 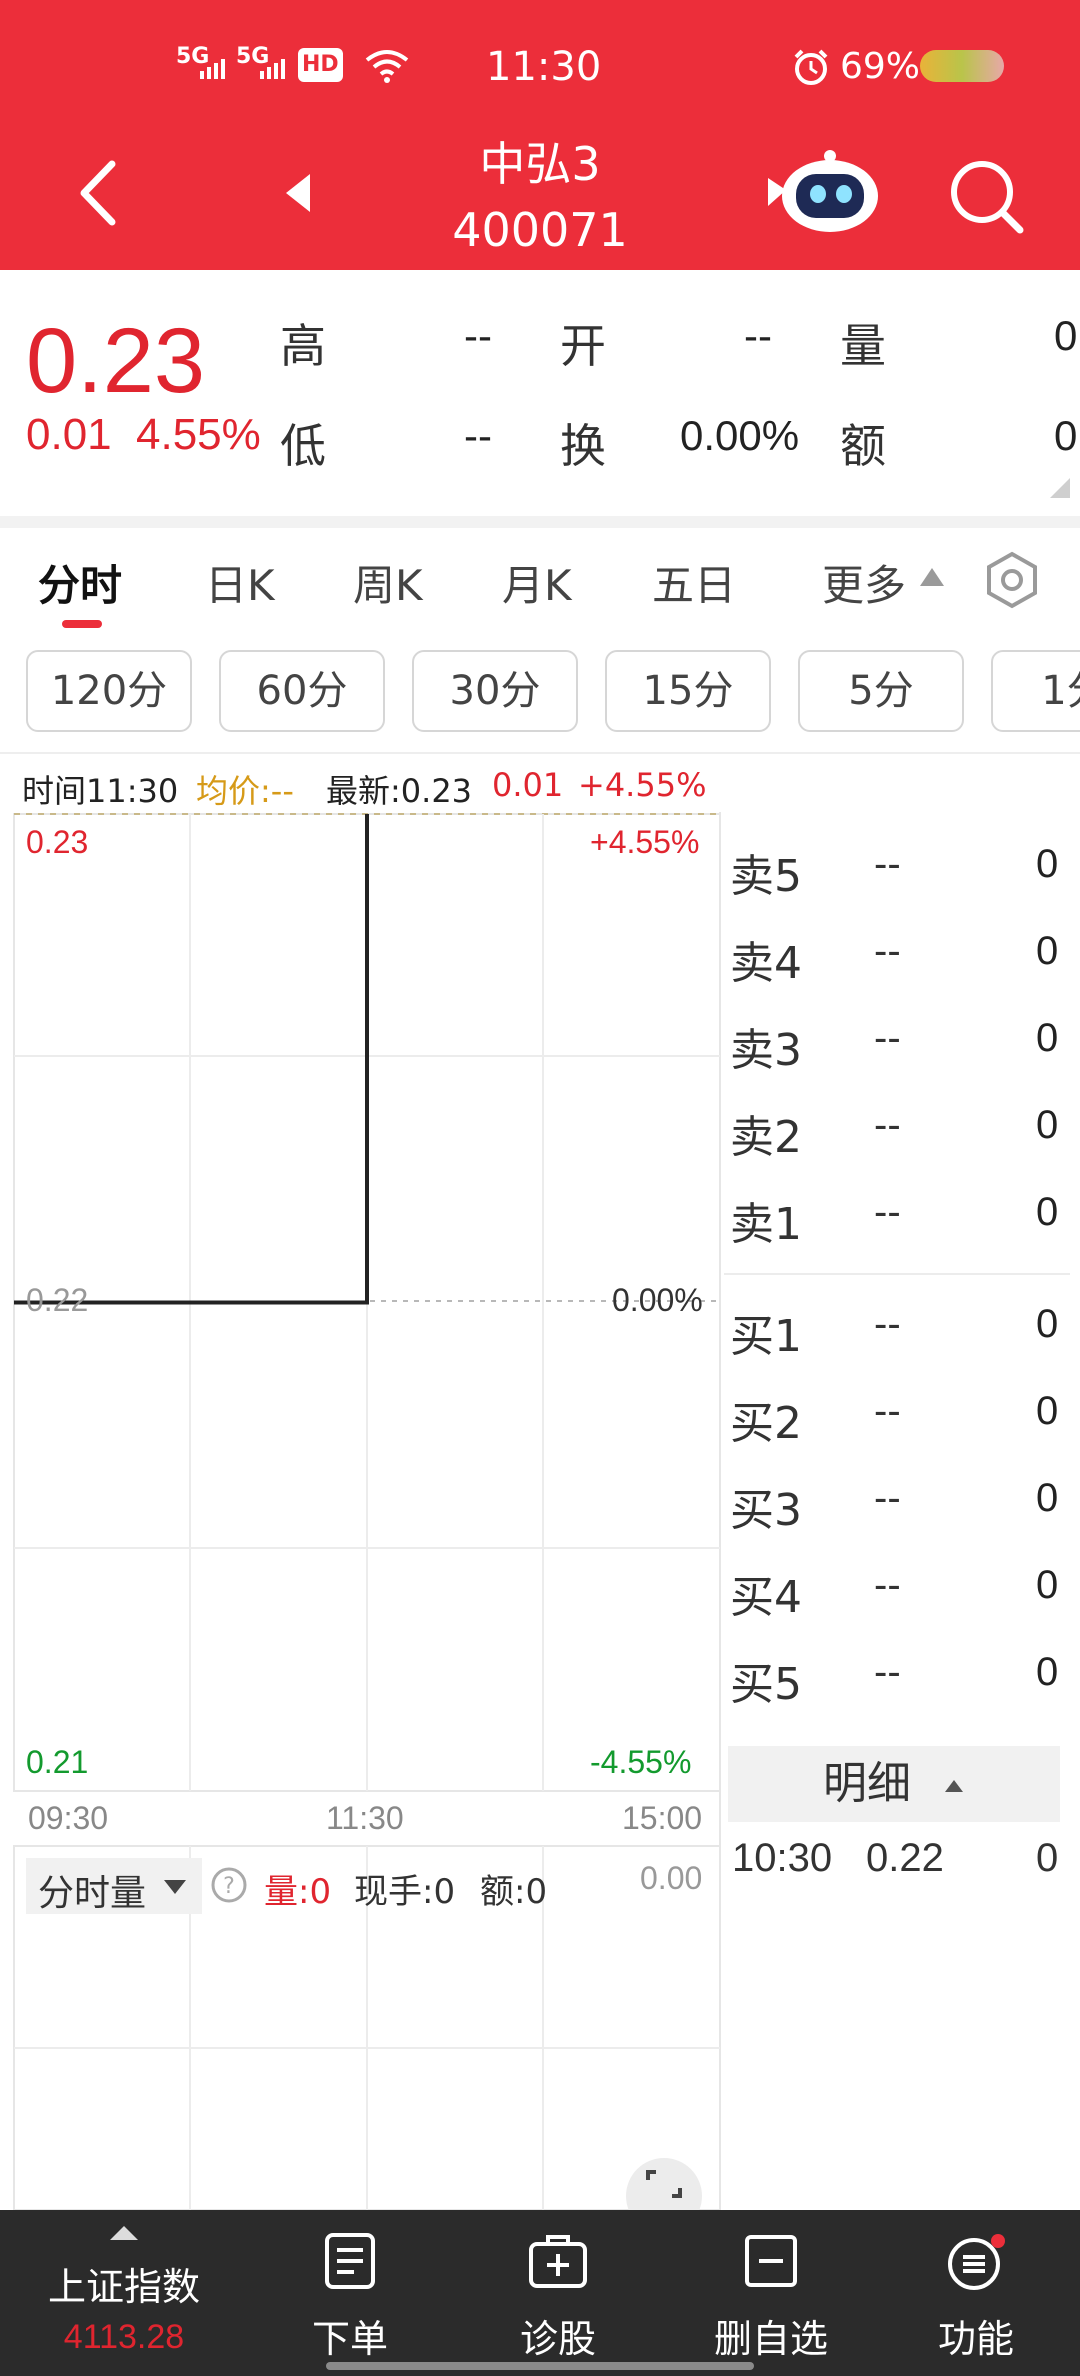 I want to click on sell4-price: --, so click(x=887, y=951).